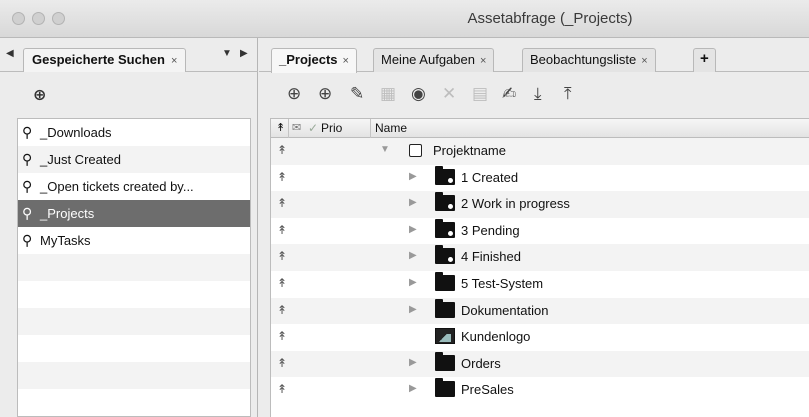 The image size is (809, 417). I want to click on tree-row: ↟ ▼ Projektname, so click(540, 151).